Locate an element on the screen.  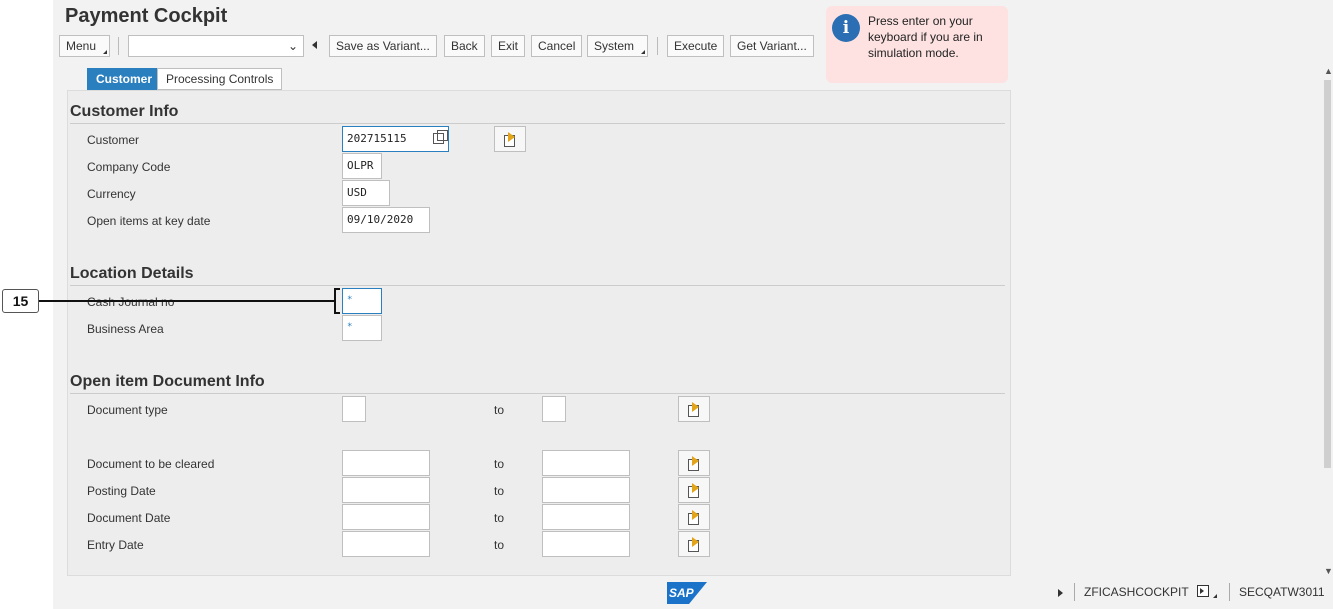
exit-button: Exit is located at coordinates (508, 46).